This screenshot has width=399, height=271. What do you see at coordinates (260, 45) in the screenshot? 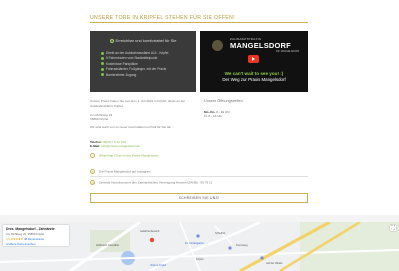
I see `video-brand: MANGELSDORF` at bounding box center [260, 45].